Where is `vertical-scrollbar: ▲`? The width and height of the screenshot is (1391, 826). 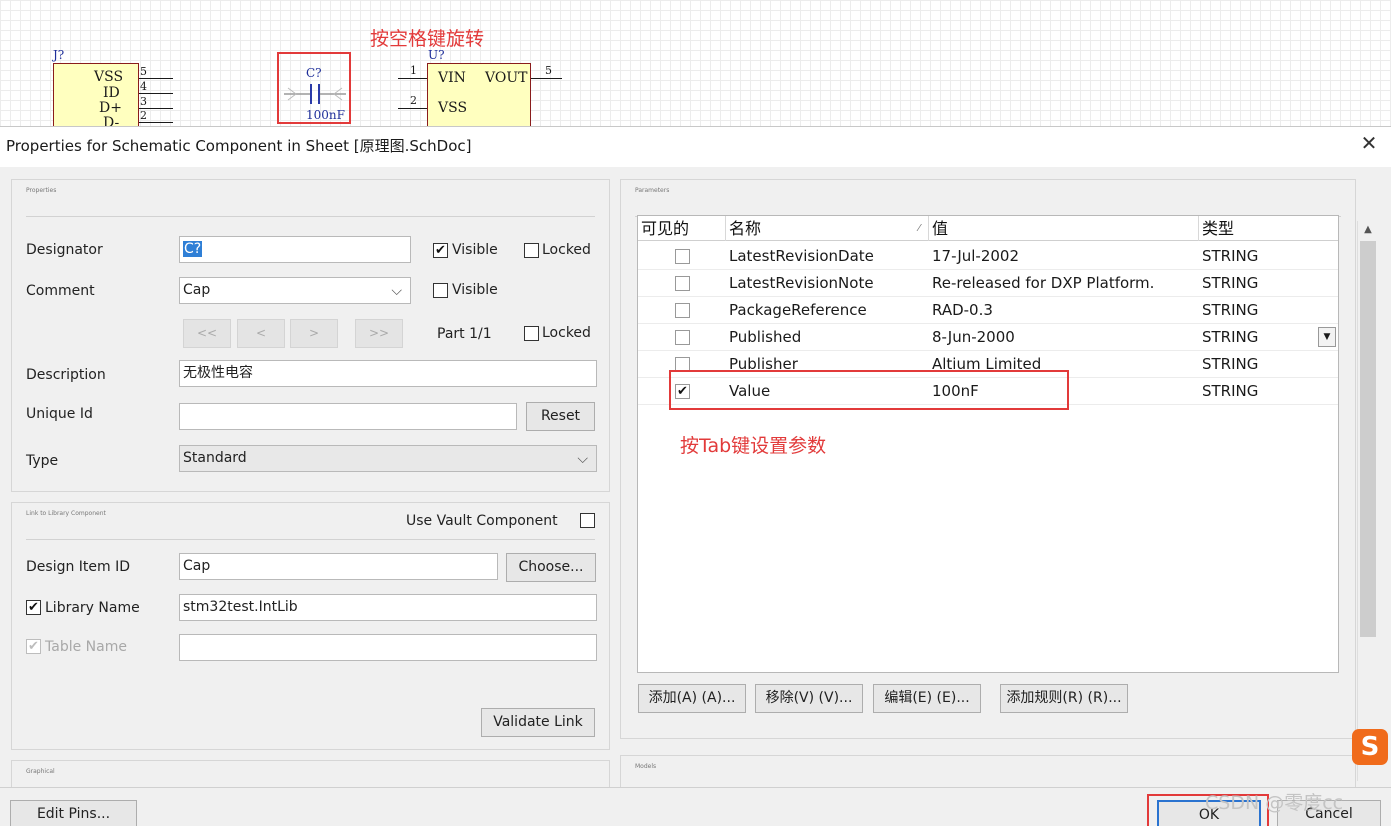 vertical-scrollbar: ▲ is located at coordinates (1367, 501).